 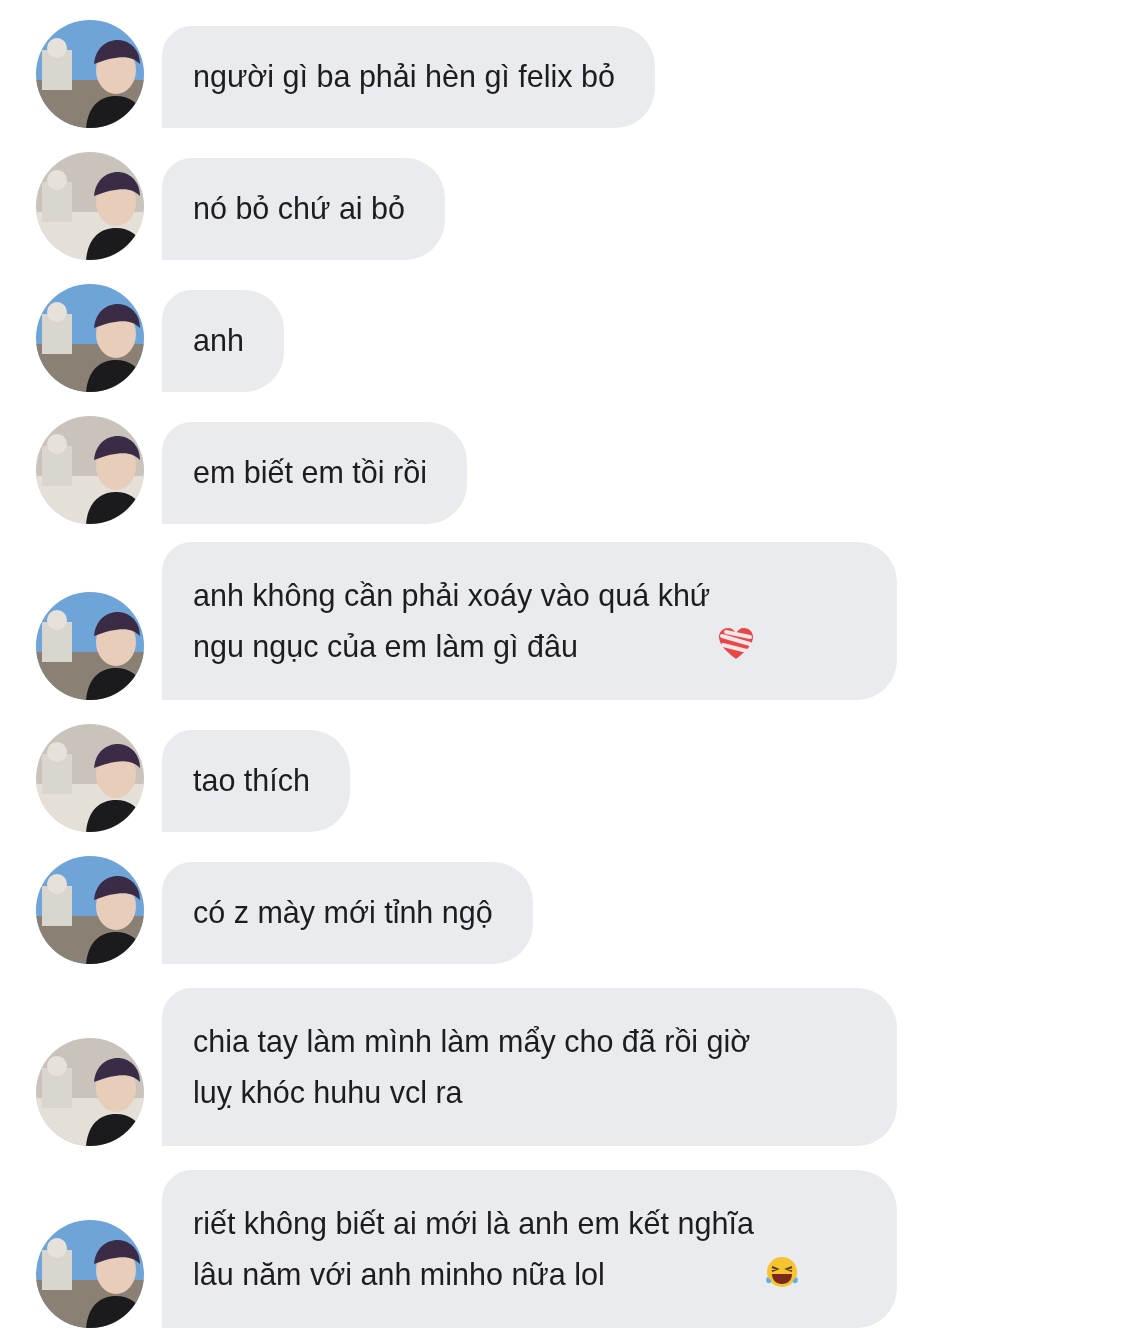 What do you see at coordinates (404, 77) in the screenshot?
I see `message-text: người gì ba phải hèn gì felix bỏ` at bounding box center [404, 77].